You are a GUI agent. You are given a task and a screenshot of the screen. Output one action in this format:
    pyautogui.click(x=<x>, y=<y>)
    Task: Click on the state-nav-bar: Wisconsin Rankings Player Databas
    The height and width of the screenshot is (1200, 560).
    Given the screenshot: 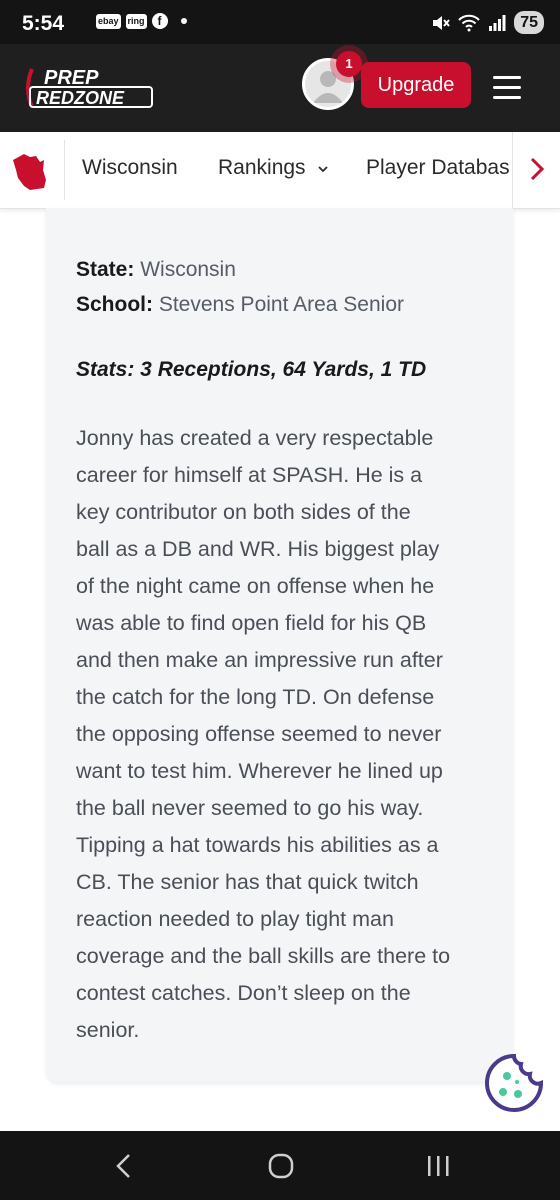 What is the action you would take?
    pyautogui.click(x=280, y=170)
    